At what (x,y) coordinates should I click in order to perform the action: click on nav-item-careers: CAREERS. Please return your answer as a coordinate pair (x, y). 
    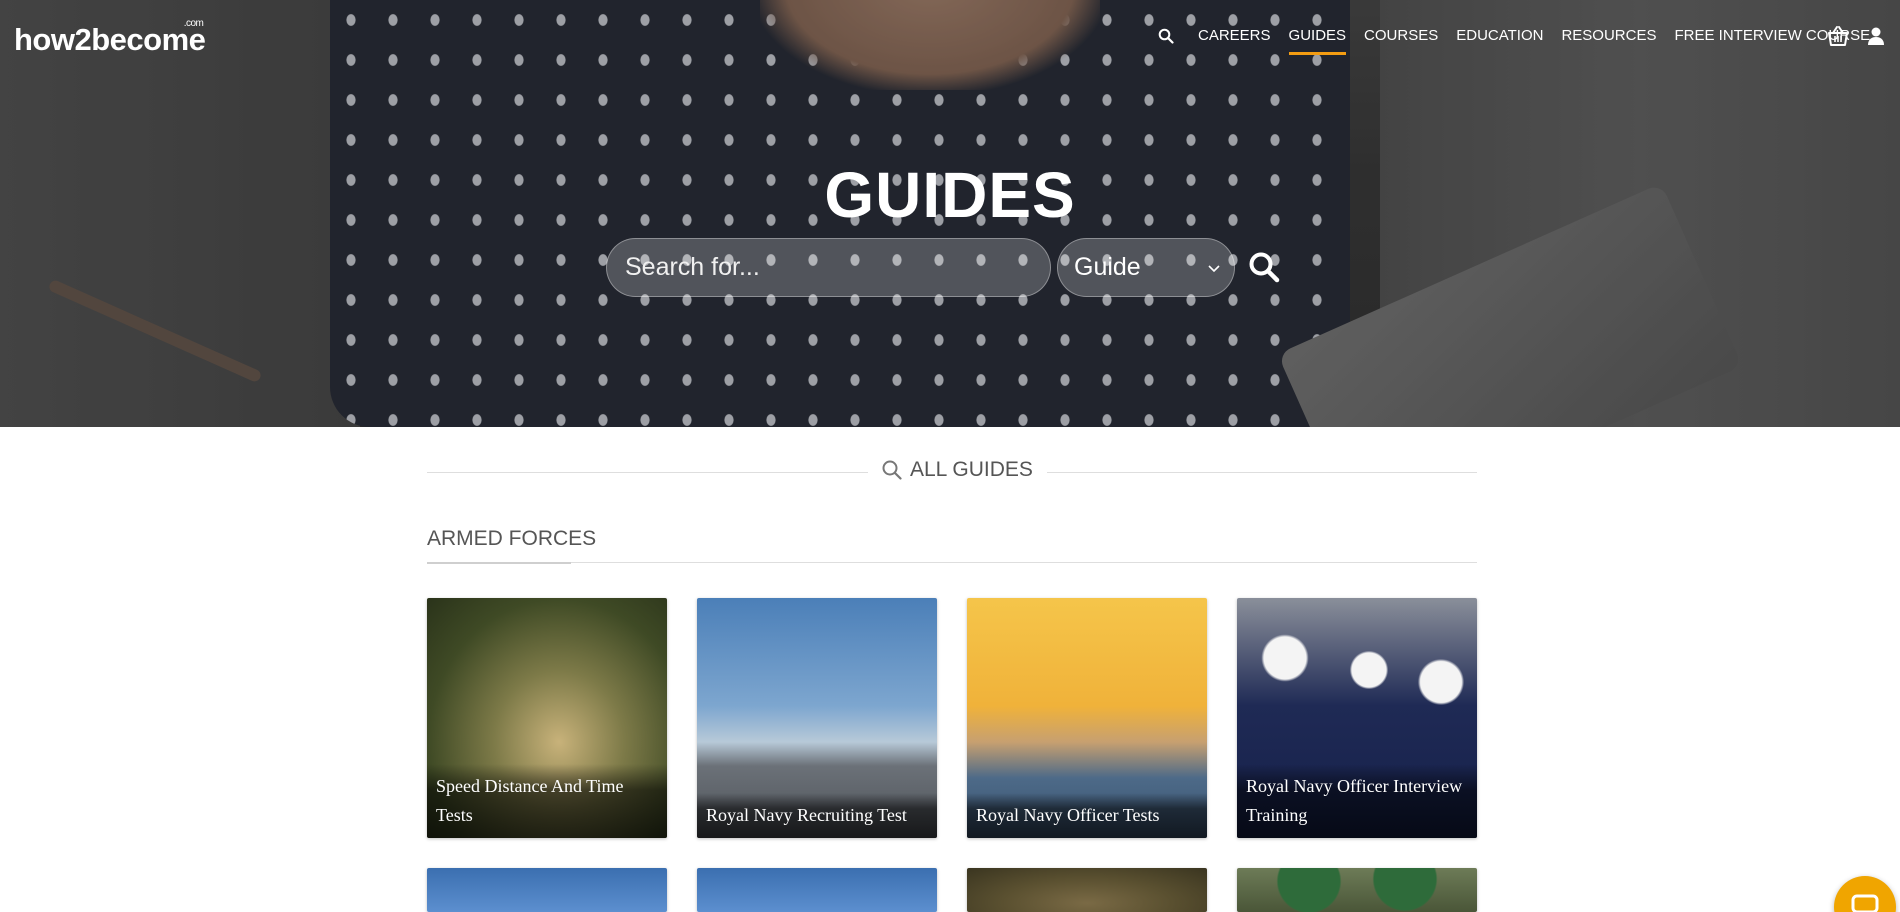
    Looking at the image, I should click on (1234, 36).